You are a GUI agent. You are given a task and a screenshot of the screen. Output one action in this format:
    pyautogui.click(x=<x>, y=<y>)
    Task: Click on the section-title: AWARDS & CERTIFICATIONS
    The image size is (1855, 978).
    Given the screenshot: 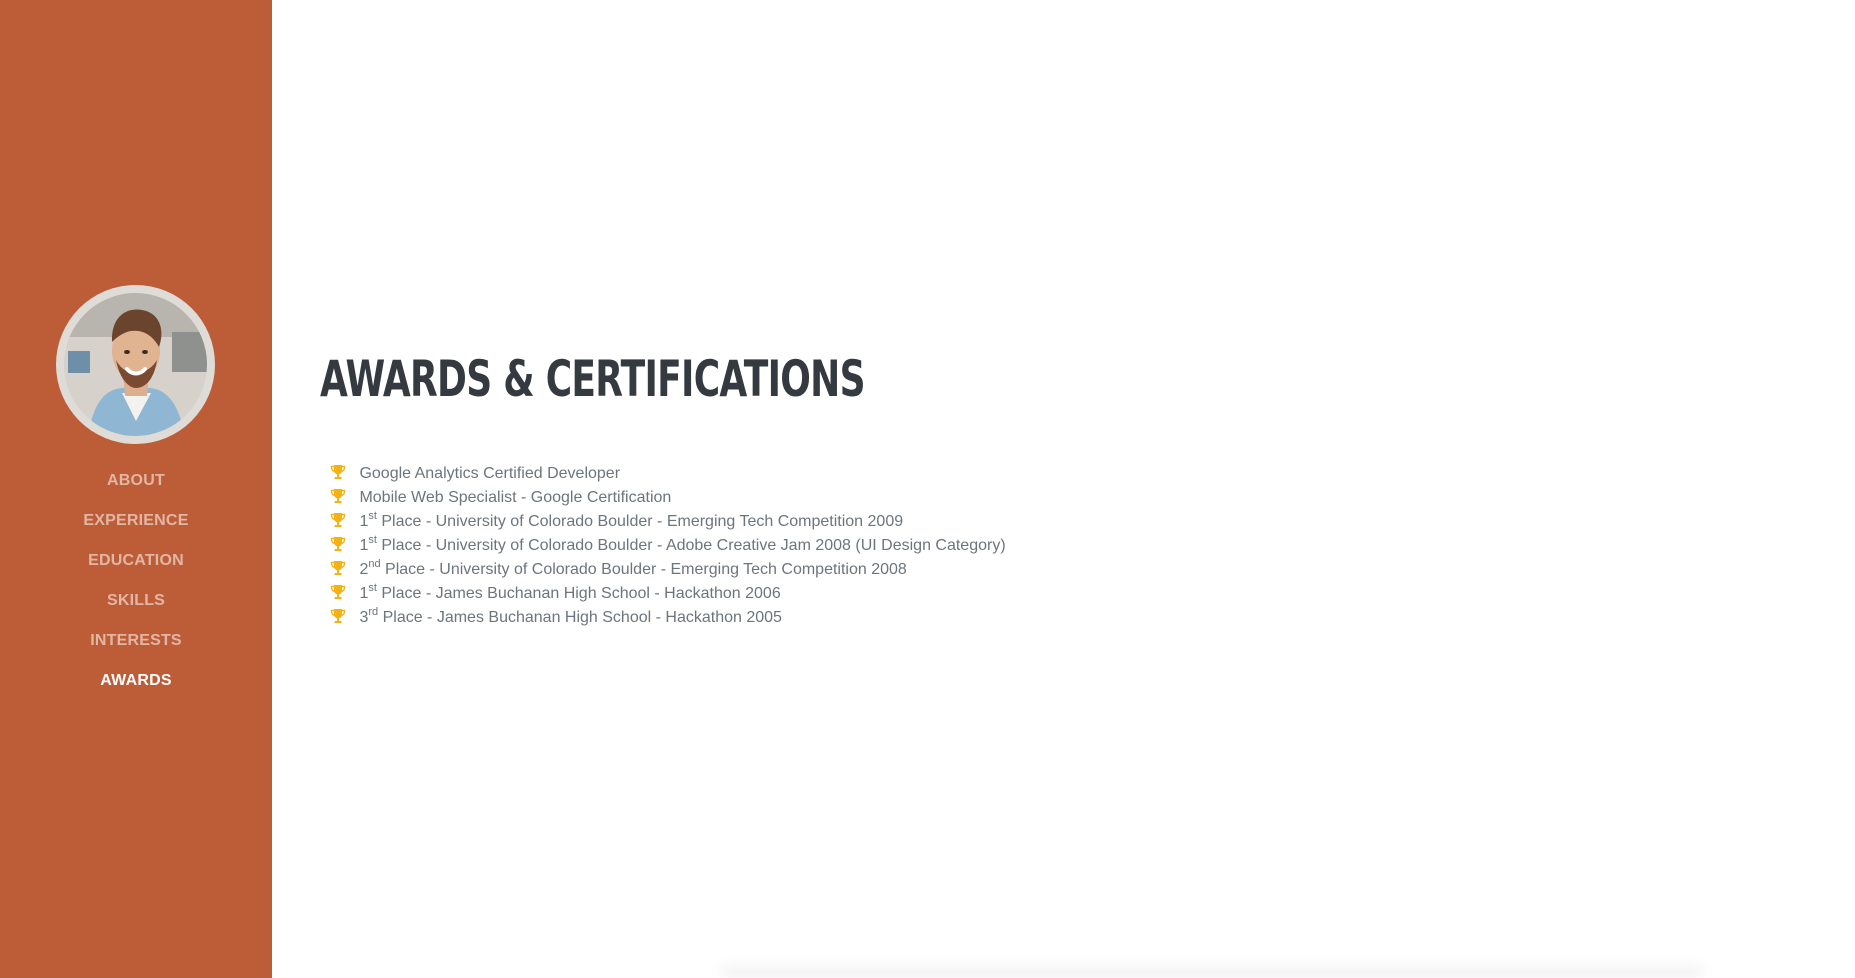 What is the action you would take?
    pyautogui.click(x=593, y=379)
    